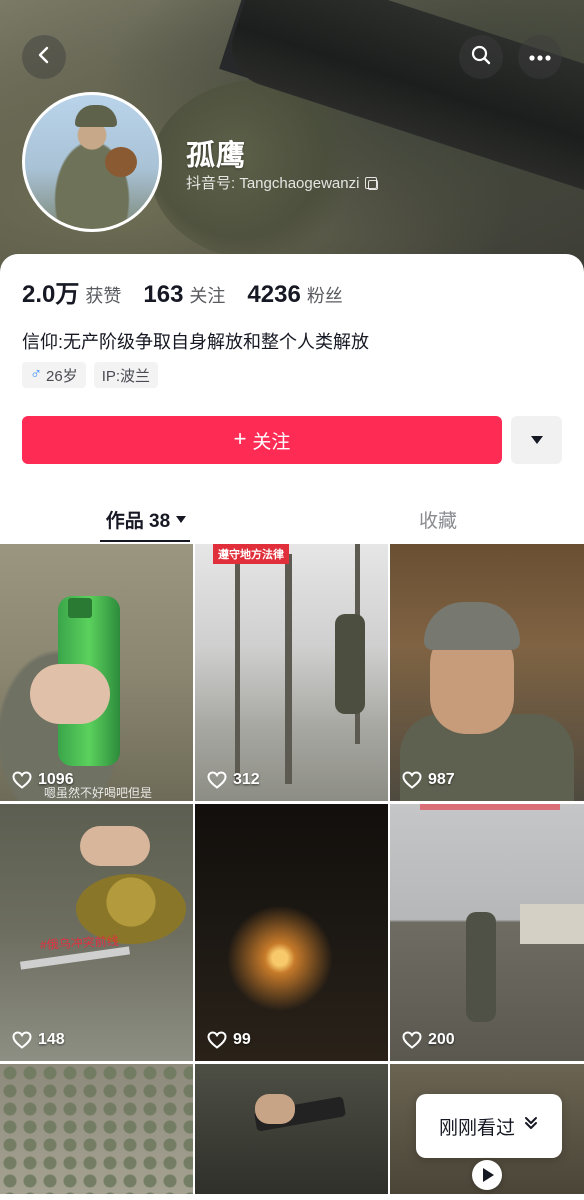  I want to click on recently-viewed-button: 刚刚看过, so click(489, 1126).